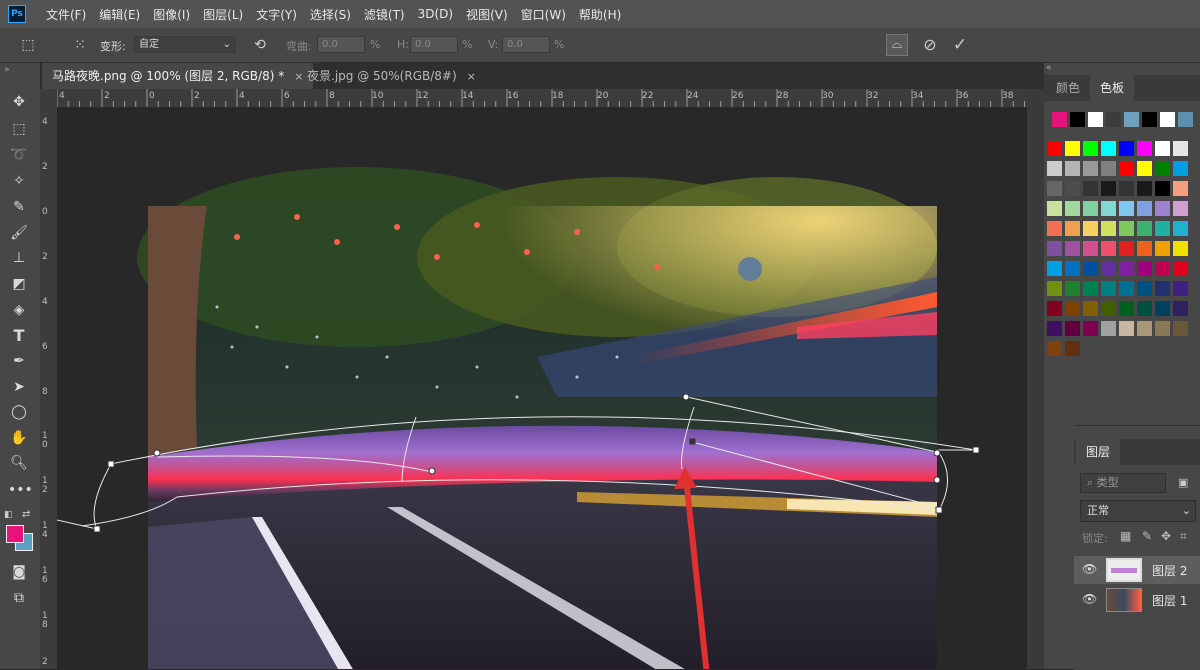 The width and height of the screenshot is (1200, 670). Describe the element at coordinates (185, 44) in the screenshot. I see `warp-style-select: 自定 ⌄` at that location.